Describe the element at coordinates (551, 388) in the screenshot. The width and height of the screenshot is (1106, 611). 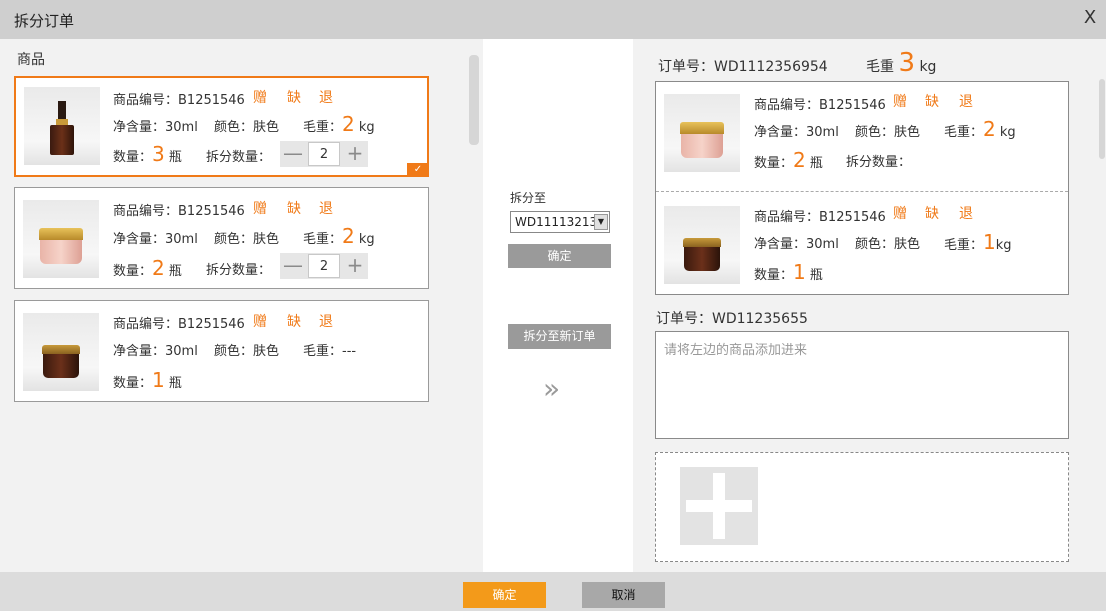
I see `double-chevron-right-icon: »` at that location.